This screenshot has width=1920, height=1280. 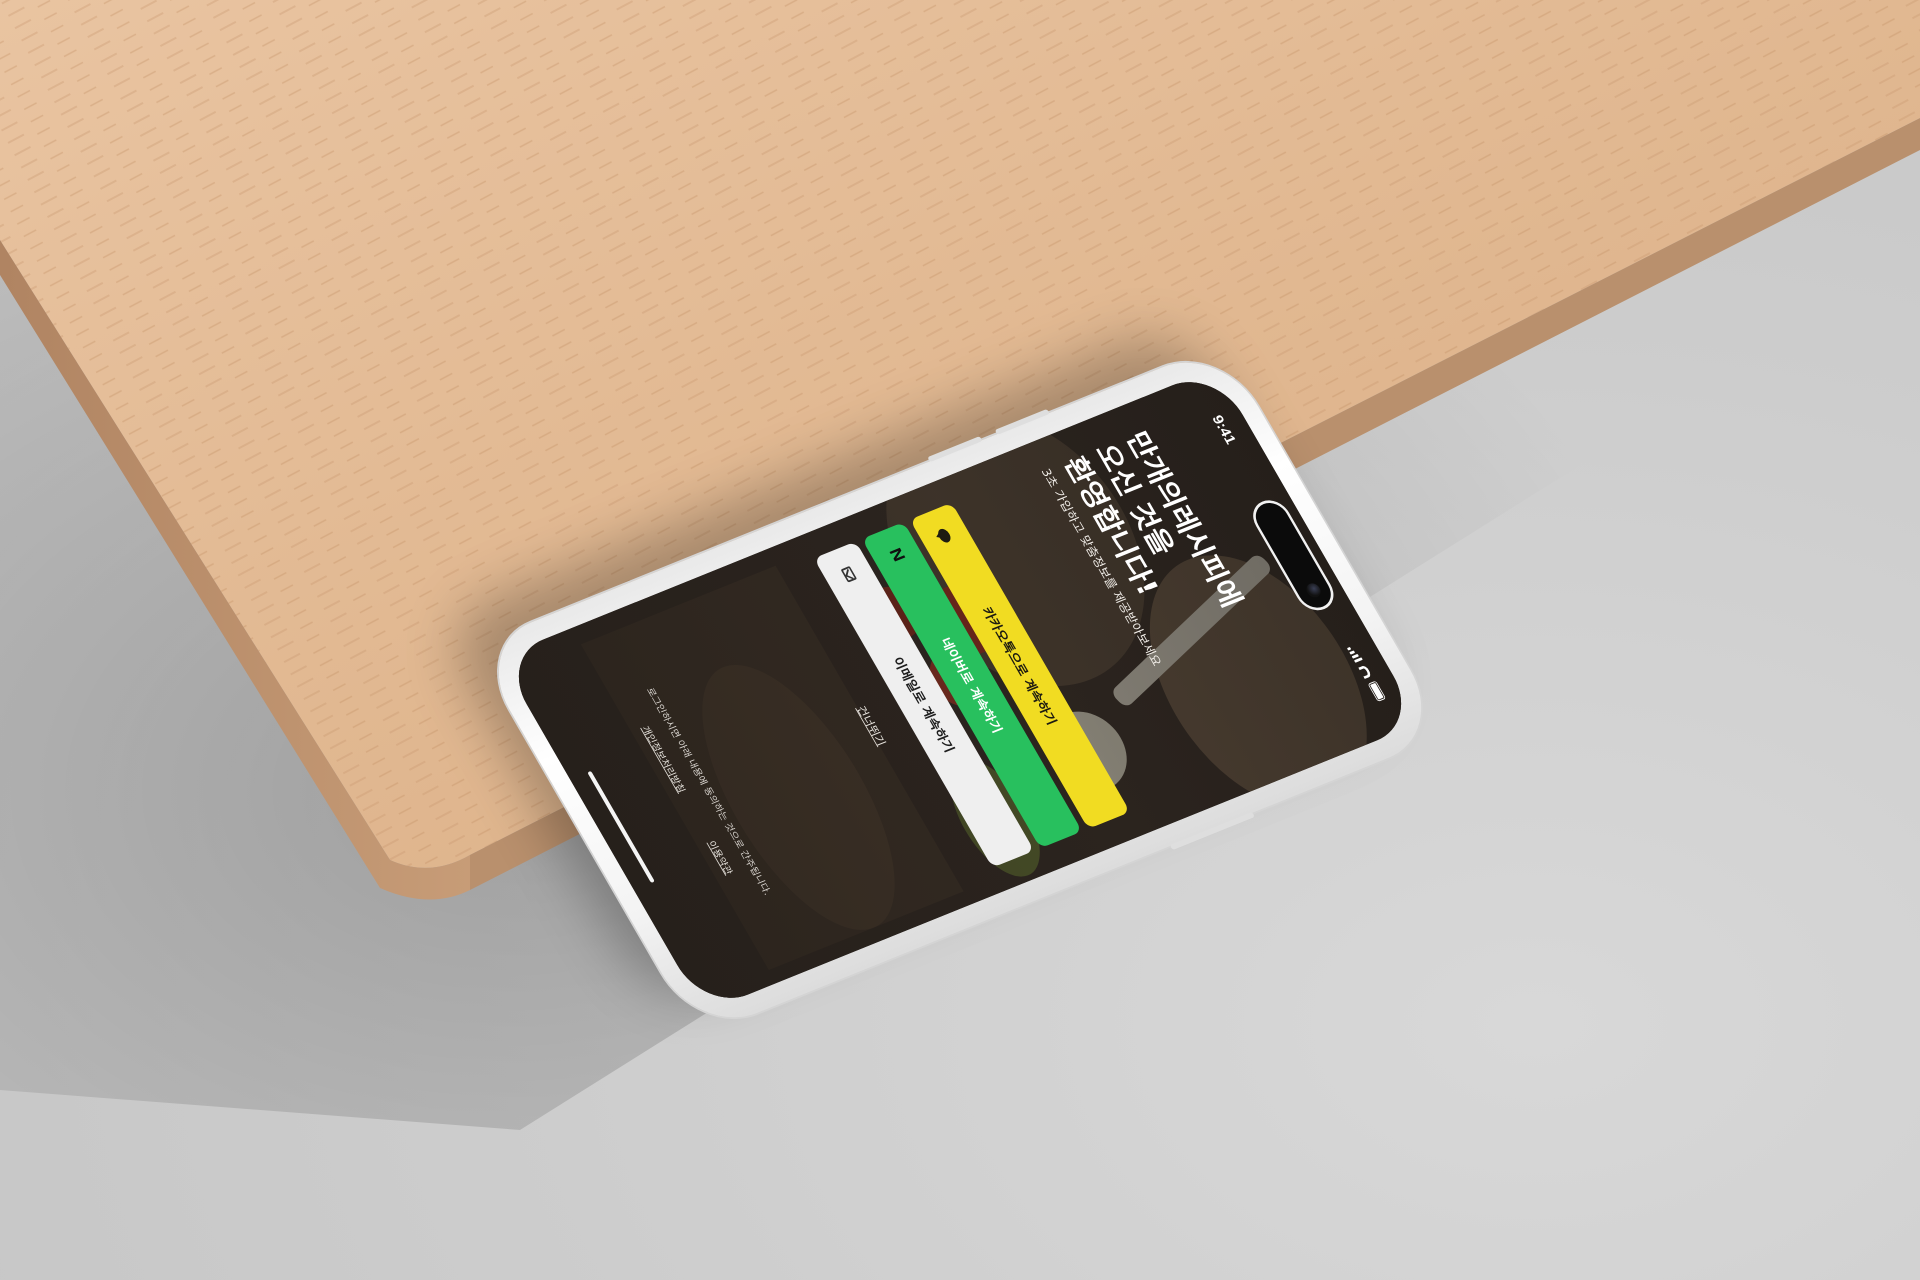 What do you see at coordinates (1313, 590) in the screenshot?
I see `camera-icon` at bounding box center [1313, 590].